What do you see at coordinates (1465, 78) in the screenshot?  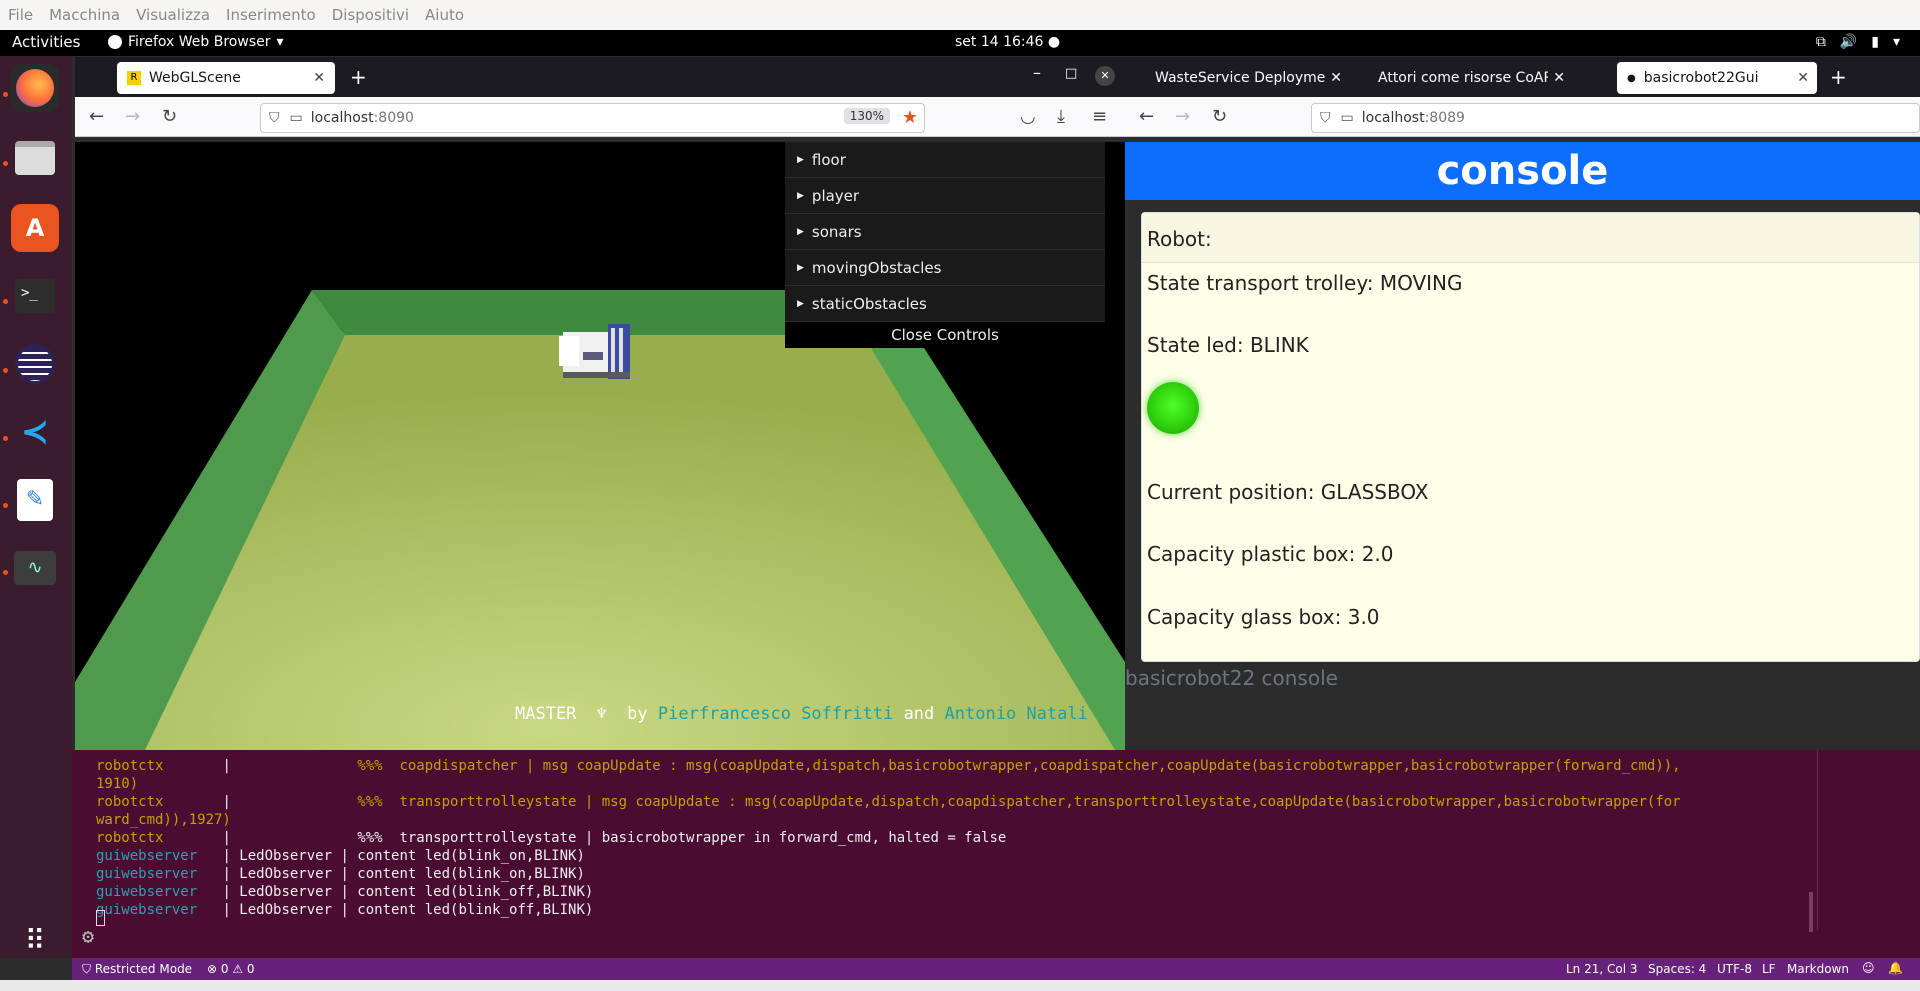 I see `tab-attori-coap: Attori come risorse CoAP — ✕` at bounding box center [1465, 78].